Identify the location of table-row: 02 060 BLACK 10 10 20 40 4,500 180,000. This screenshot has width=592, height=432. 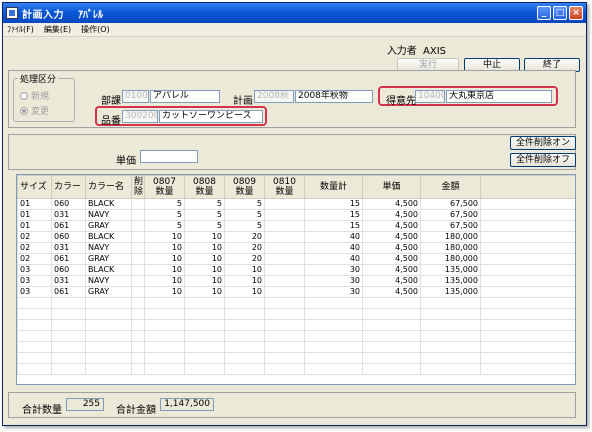
(296, 237).